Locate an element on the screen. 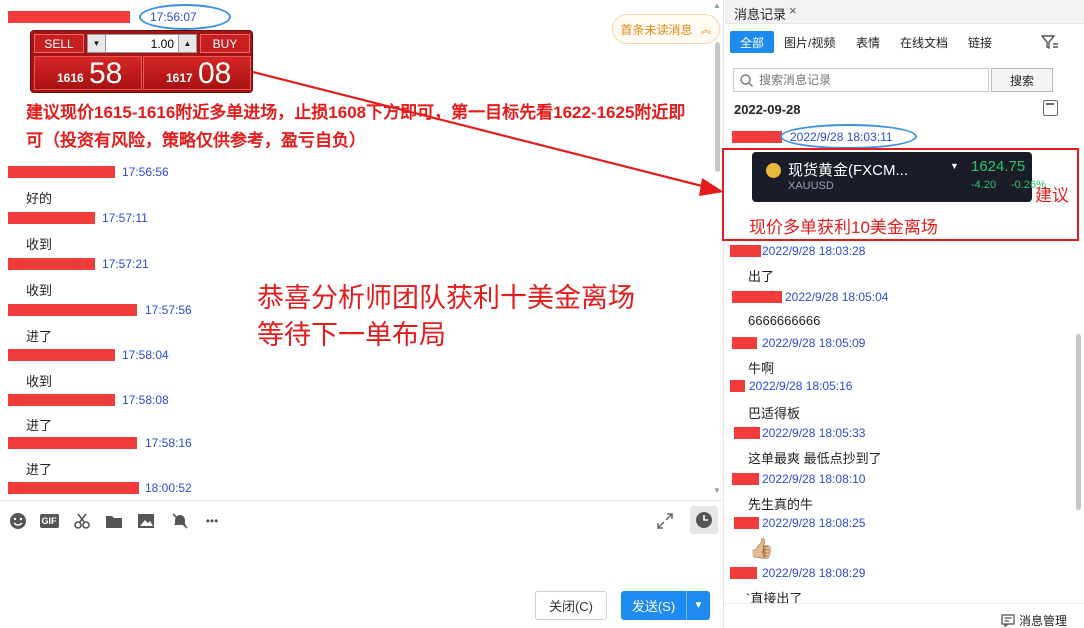  filter-settings-icon is located at coordinates (1049, 43).